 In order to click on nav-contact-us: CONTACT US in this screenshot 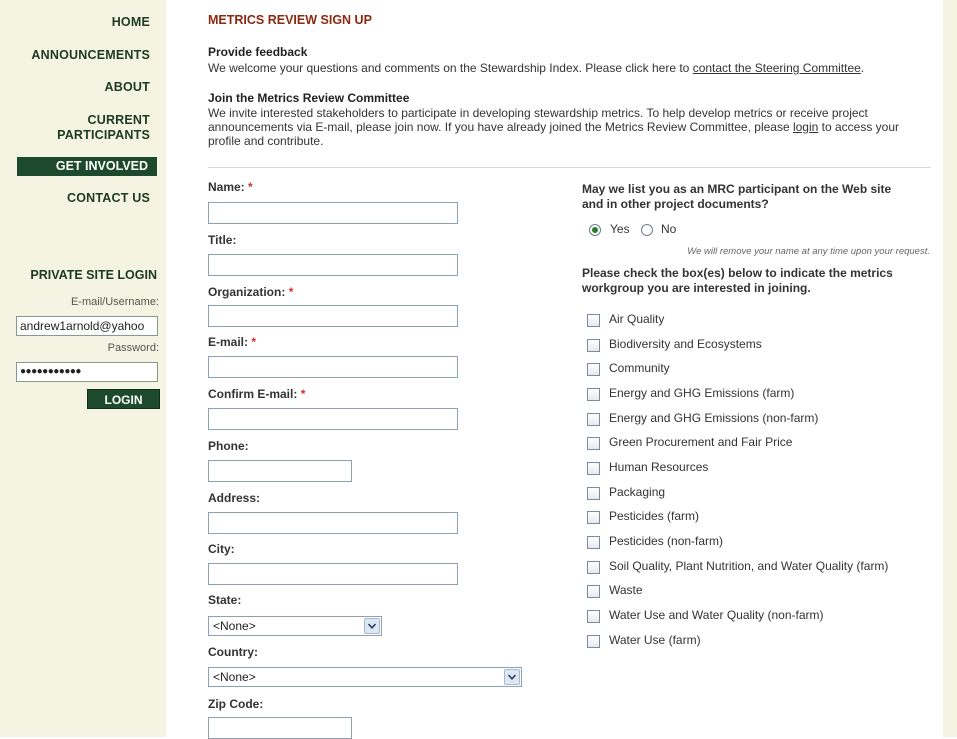, I will do `click(108, 198)`.